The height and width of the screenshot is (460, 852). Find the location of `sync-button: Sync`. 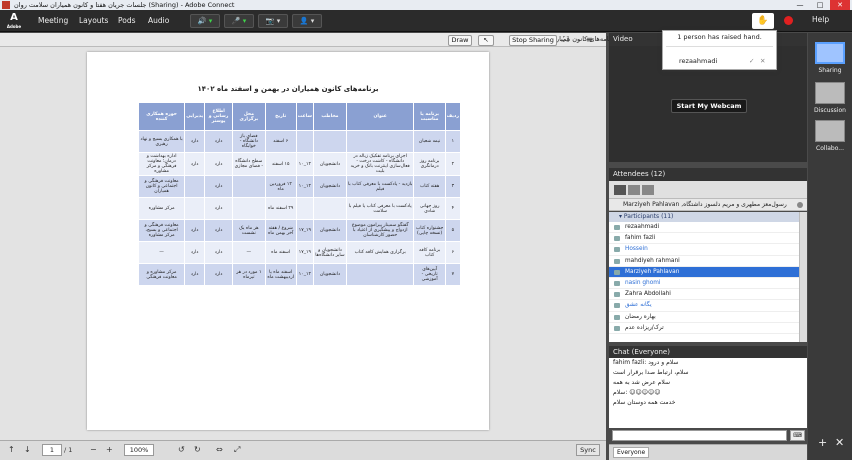

sync-button: Sync is located at coordinates (588, 450).